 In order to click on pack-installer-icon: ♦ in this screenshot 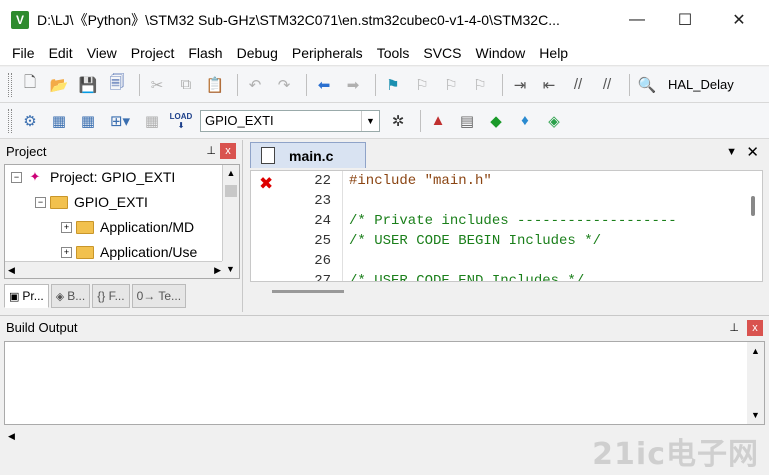, I will do `click(525, 121)`.